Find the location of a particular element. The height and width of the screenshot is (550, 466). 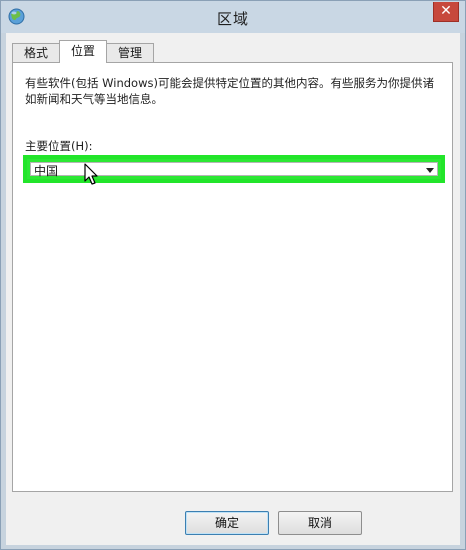

close-icon: ✕ is located at coordinates (446, 11).